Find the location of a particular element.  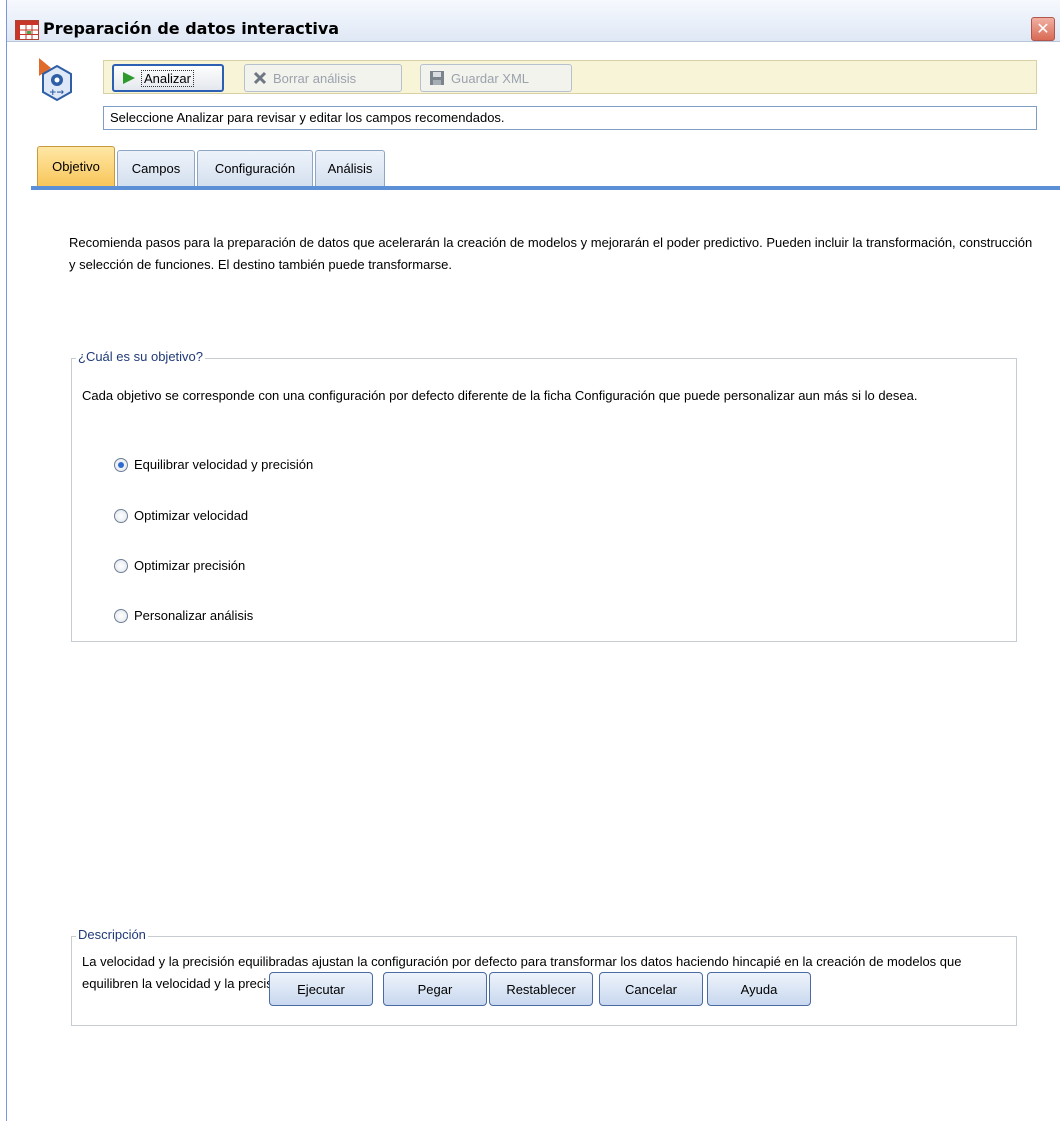

data-preparation-icon: +→ is located at coordinates (57, 87).